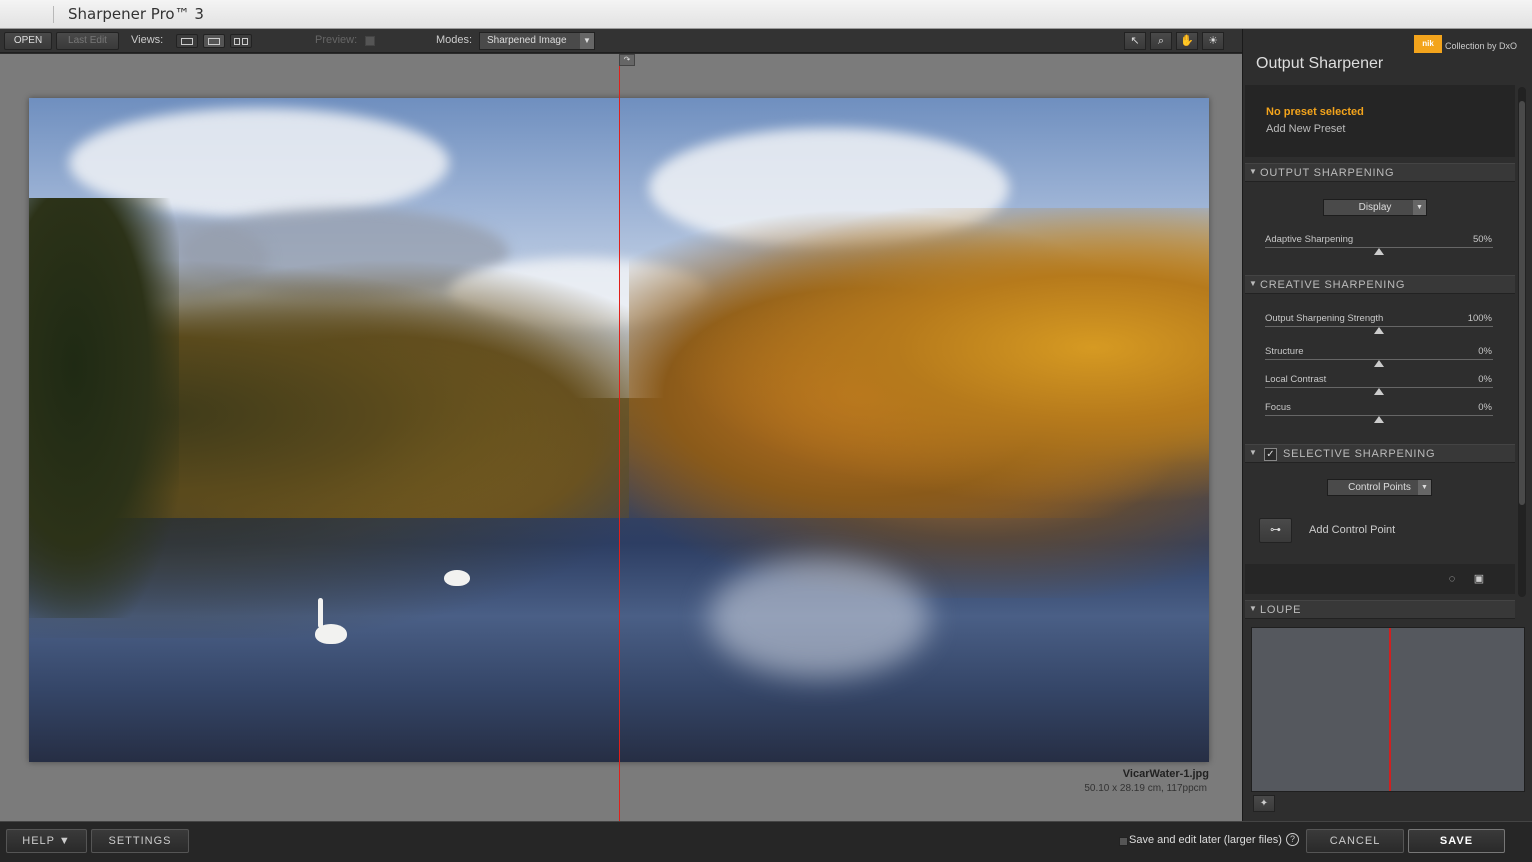  What do you see at coordinates (454, 40) in the screenshot?
I see `modes-label: Modes:` at bounding box center [454, 40].